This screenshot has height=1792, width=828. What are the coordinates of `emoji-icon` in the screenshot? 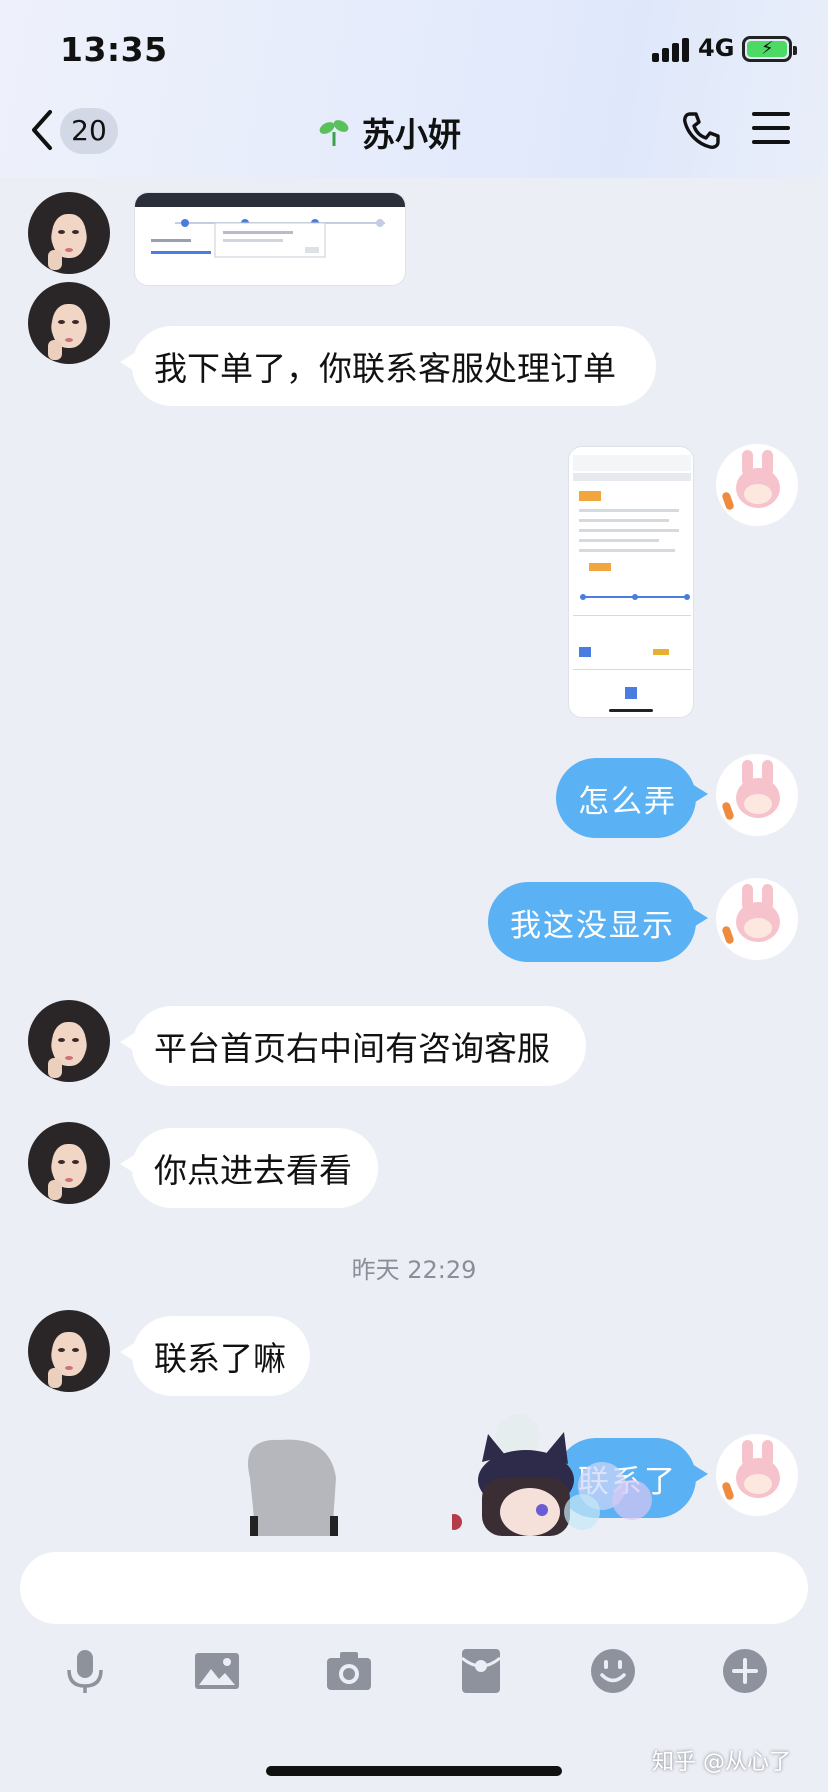 It's located at (613, 1671).